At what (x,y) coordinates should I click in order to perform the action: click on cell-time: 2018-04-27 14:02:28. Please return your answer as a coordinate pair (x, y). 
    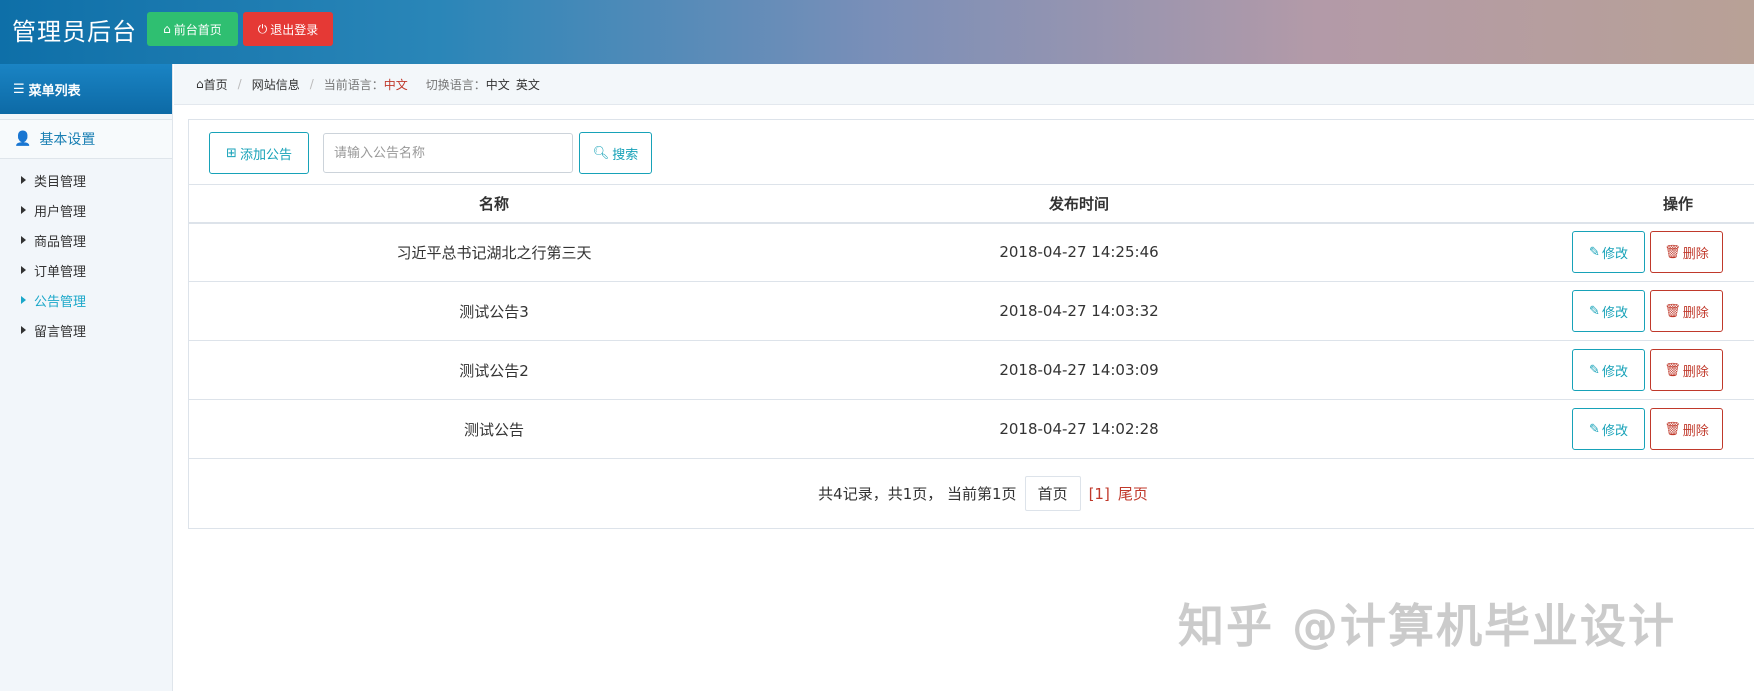
    Looking at the image, I should click on (1079, 429).